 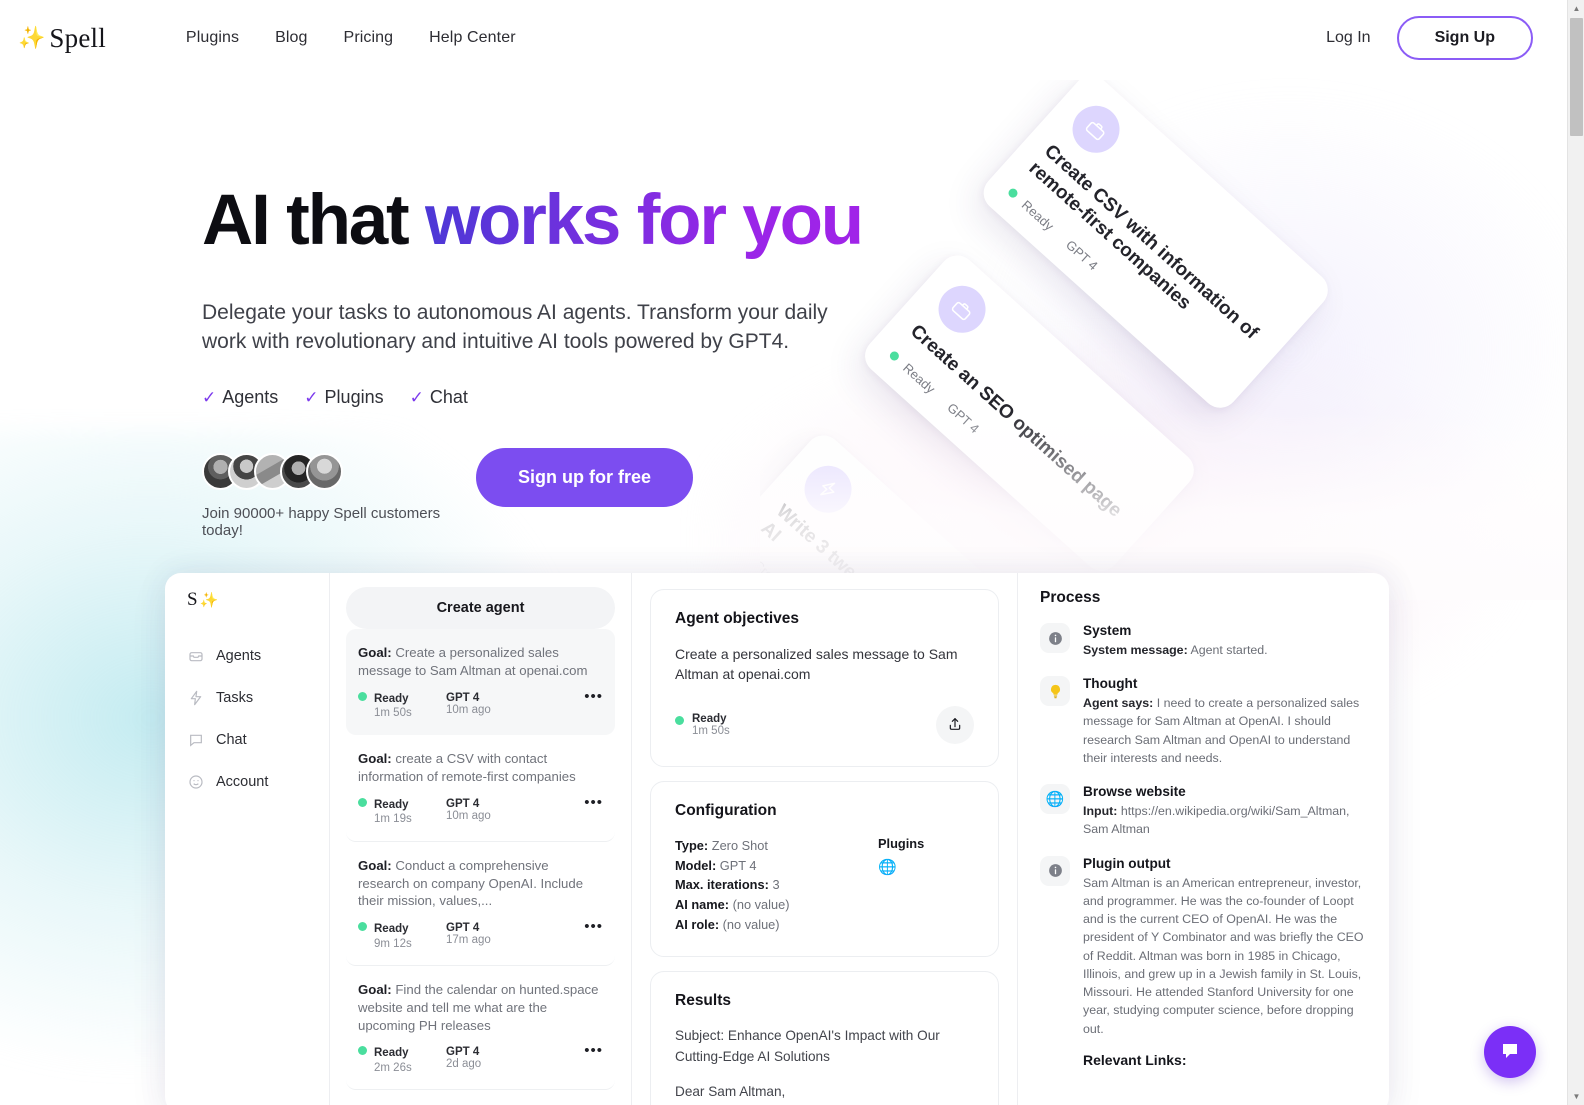 I want to click on avatar-group, so click(x=327, y=472).